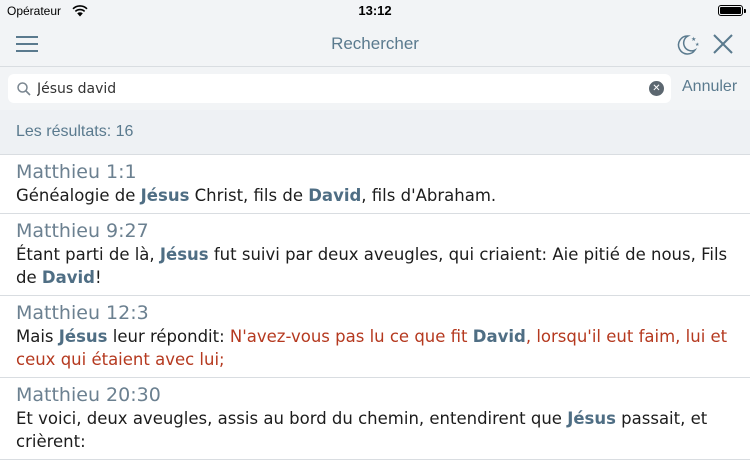 This screenshot has height=460, width=750. I want to click on status-time: 13:12, so click(375, 10).